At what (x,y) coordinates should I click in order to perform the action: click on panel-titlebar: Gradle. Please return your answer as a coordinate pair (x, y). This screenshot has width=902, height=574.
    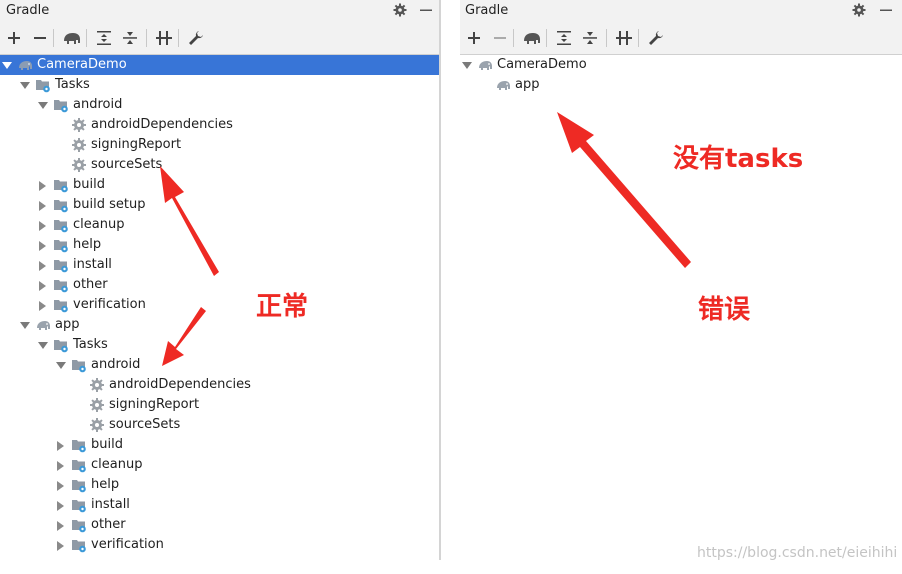
    Looking at the image, I should click on (219, 11).